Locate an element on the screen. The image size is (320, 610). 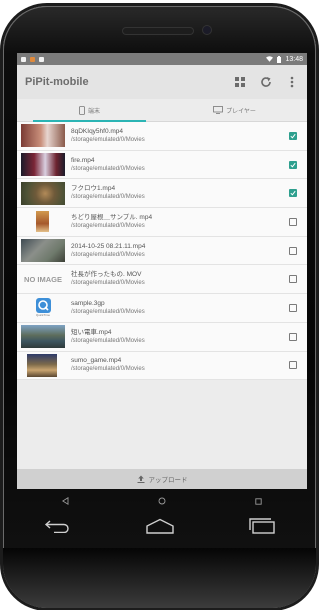
upload-label: アップロード is located at coordinates (168, 480).